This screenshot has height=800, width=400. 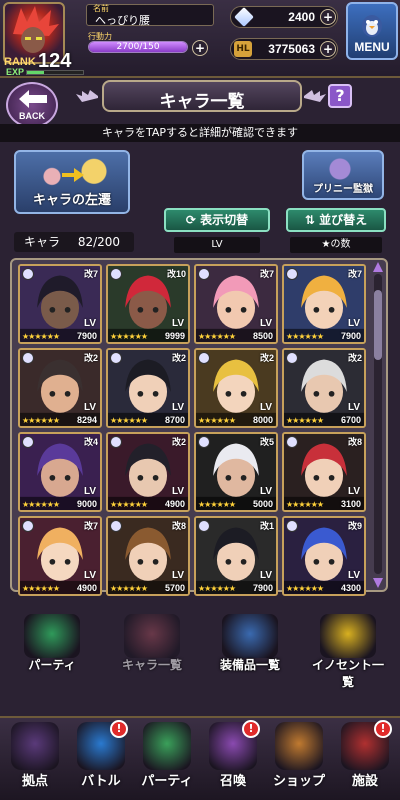 What do you see at coordinates (266, 526) in the screenshot?
I see `card-kai: 改1` at bounding box center [266, 526].